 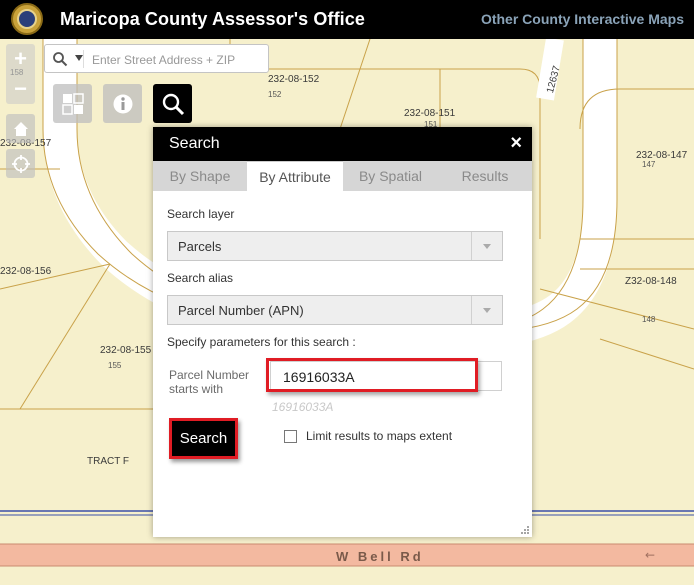 What do you see at coordinates (290, 436) in the screenshot?
I see `limit-extent-checkbox` at bounding box center [290, 436].